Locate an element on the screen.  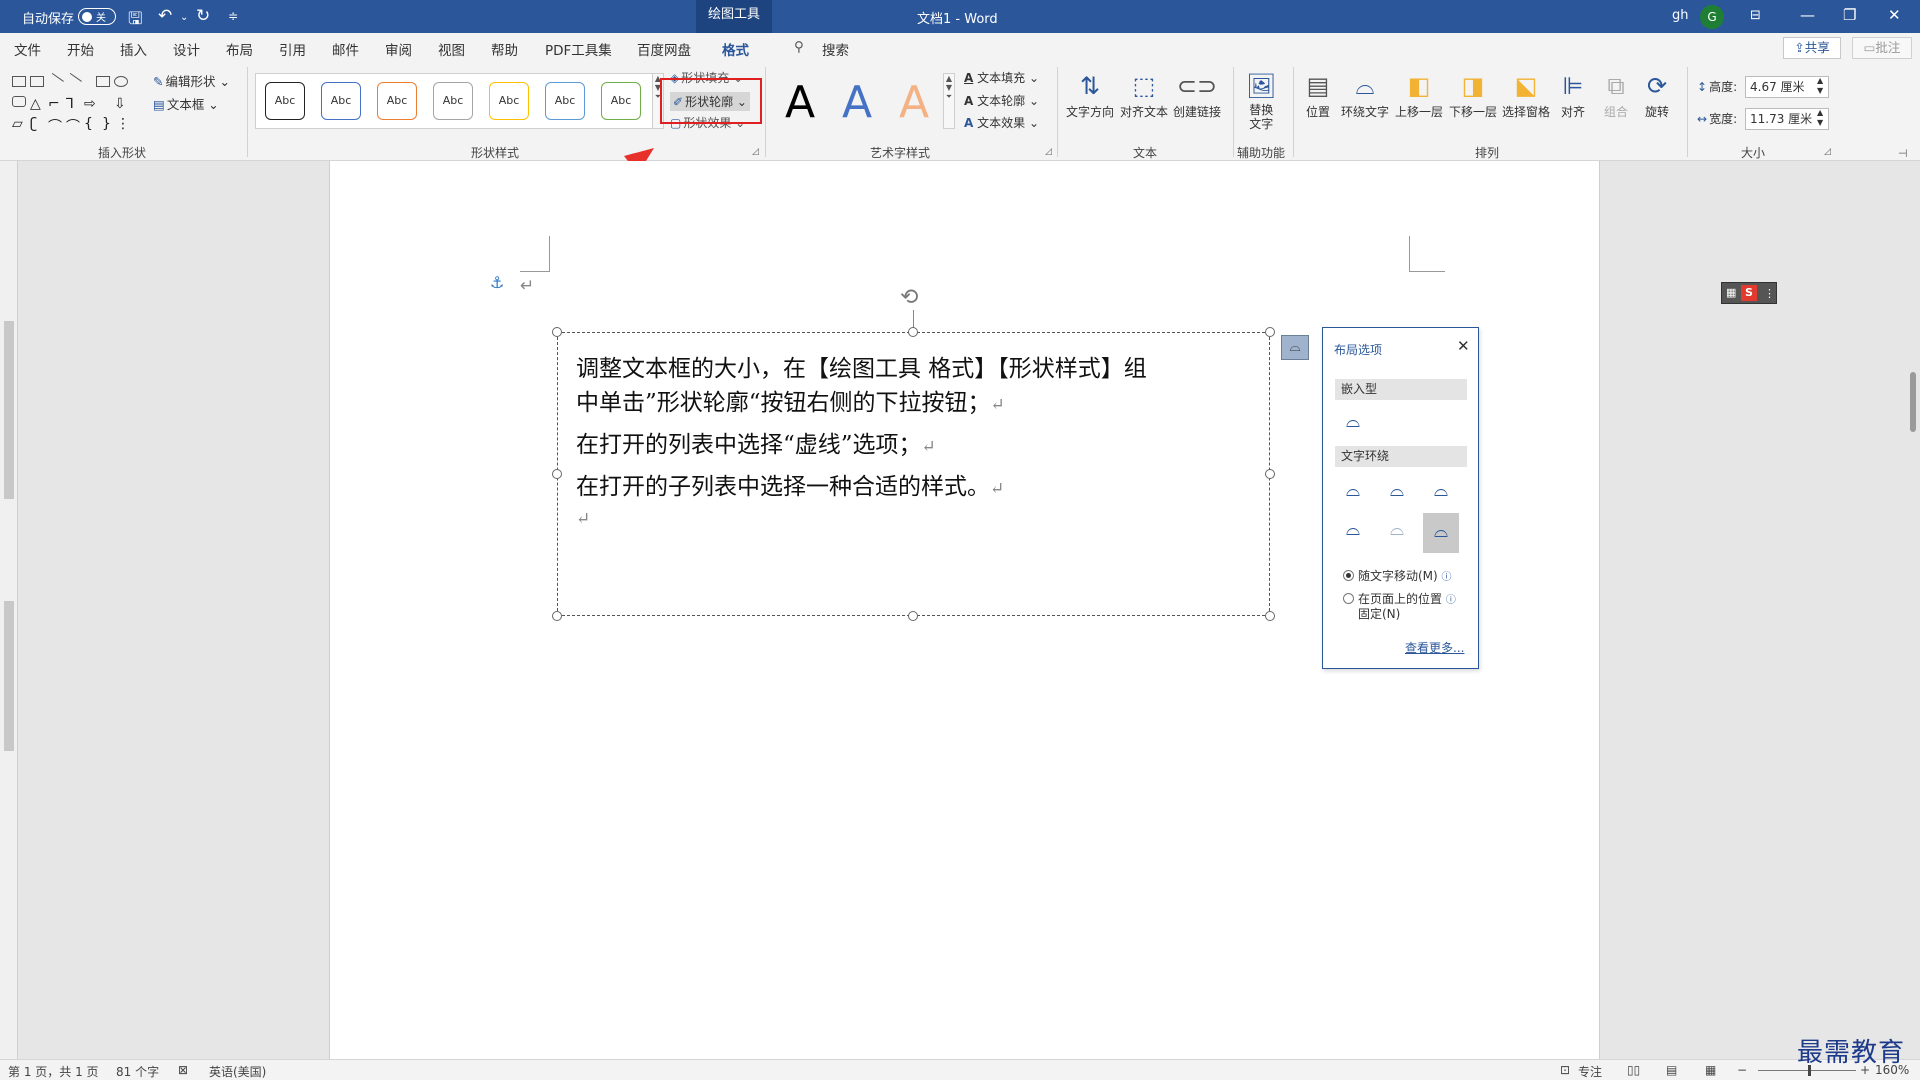
text-direction-button: ⇅ 文字方向 is located at coordinates (1090, 94).